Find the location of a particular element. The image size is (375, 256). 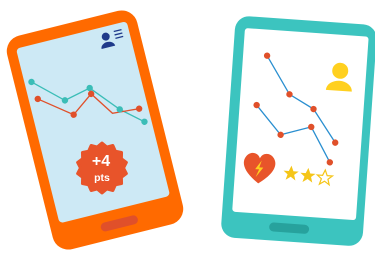

points-badge-unit: pts is located at coordinates (102, 178).